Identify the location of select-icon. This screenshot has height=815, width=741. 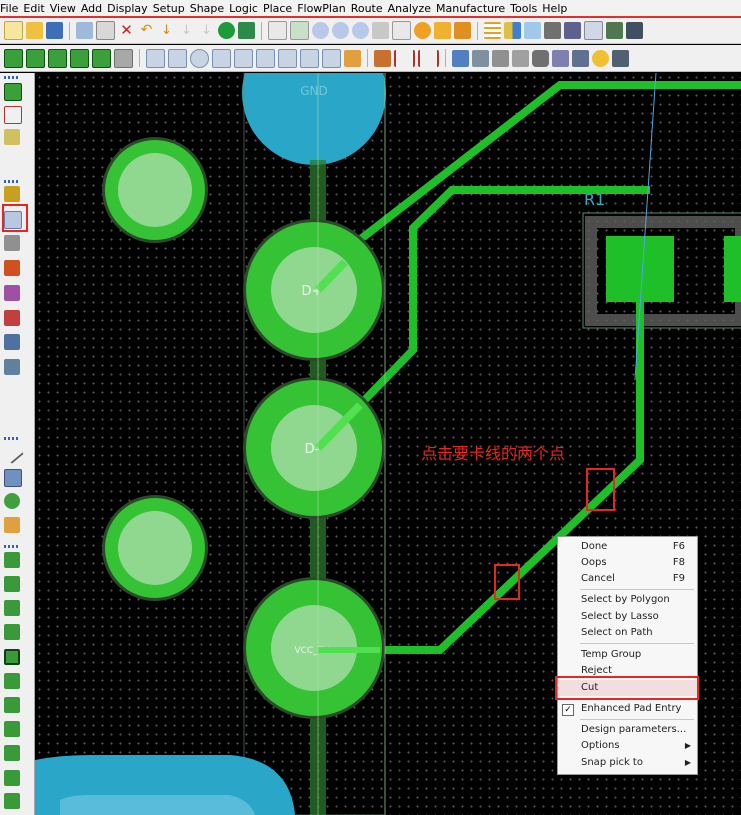
(155, 58).